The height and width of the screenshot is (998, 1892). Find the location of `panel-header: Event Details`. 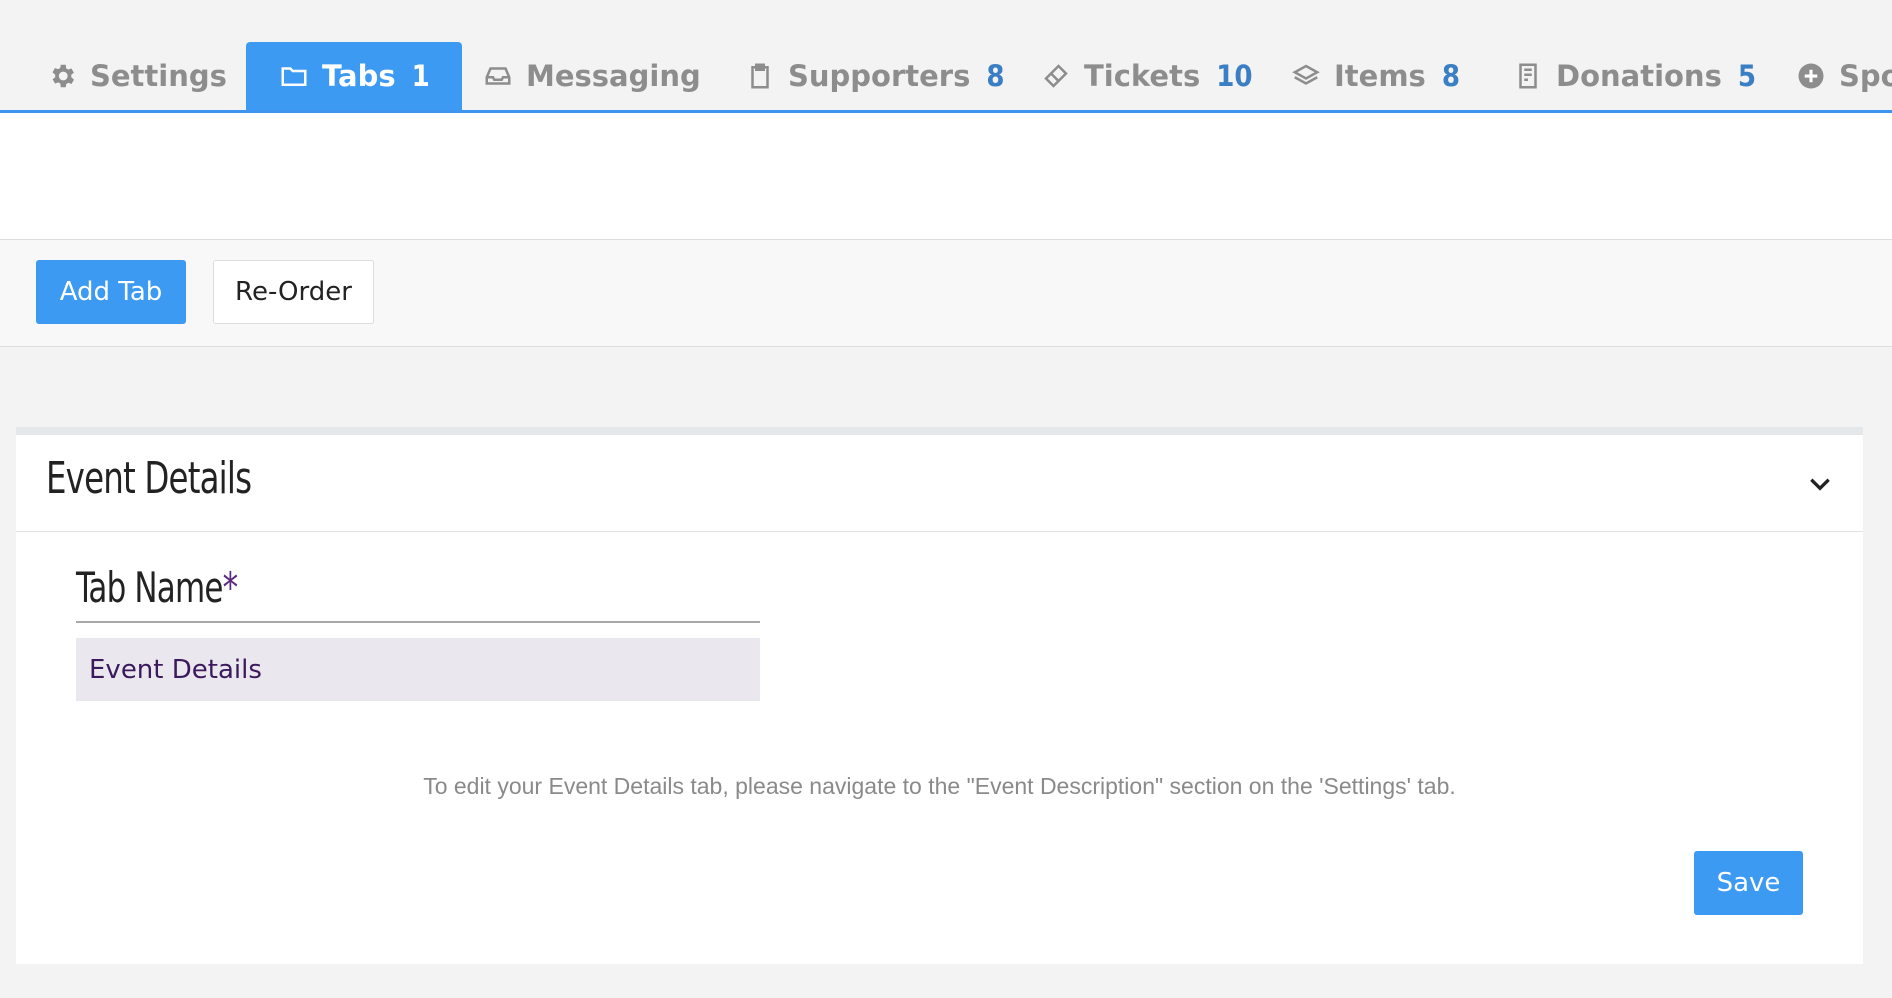

panel-header: Event Details is located at coordinates (939, 483).